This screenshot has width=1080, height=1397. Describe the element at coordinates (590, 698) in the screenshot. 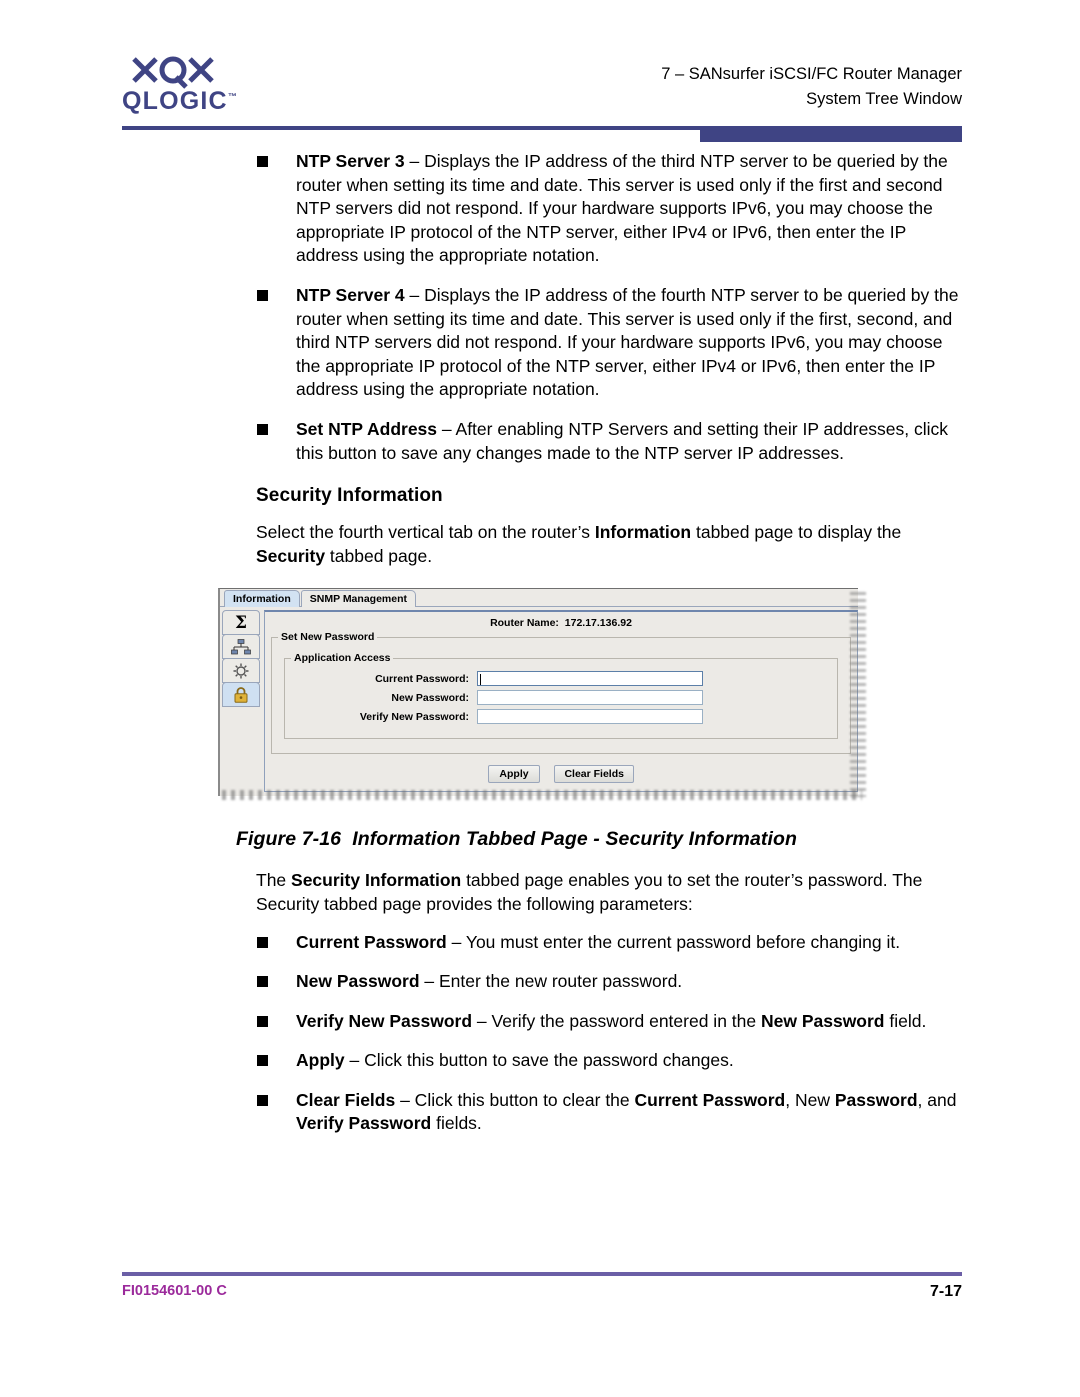

I see `new-password-input` at that location.